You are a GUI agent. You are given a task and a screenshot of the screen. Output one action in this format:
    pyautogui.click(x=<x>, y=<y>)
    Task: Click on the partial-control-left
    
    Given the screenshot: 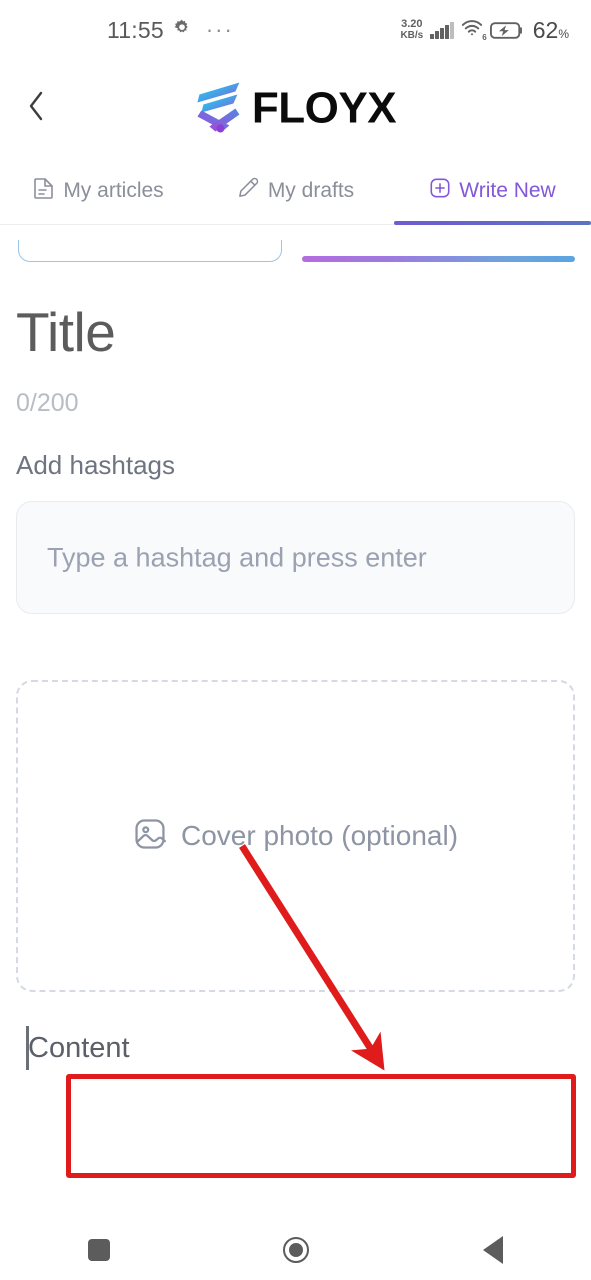 What is the action you would take?
    pyautogui.click(x=150, y=251)
    